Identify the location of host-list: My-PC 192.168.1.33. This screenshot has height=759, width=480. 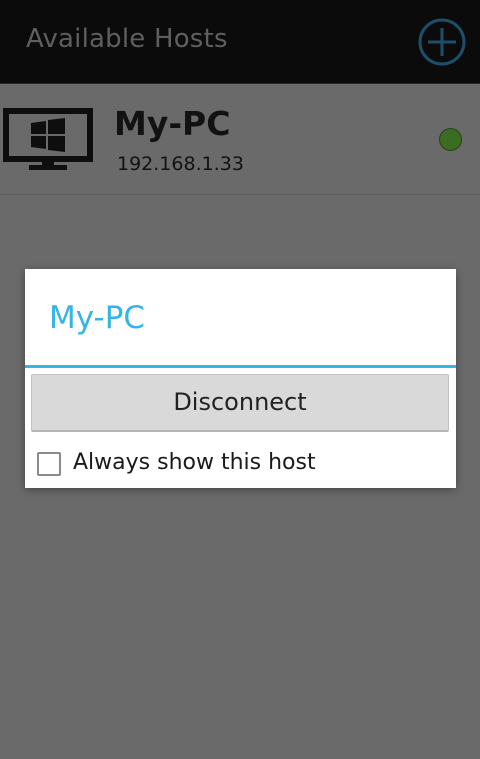
(240, 139).